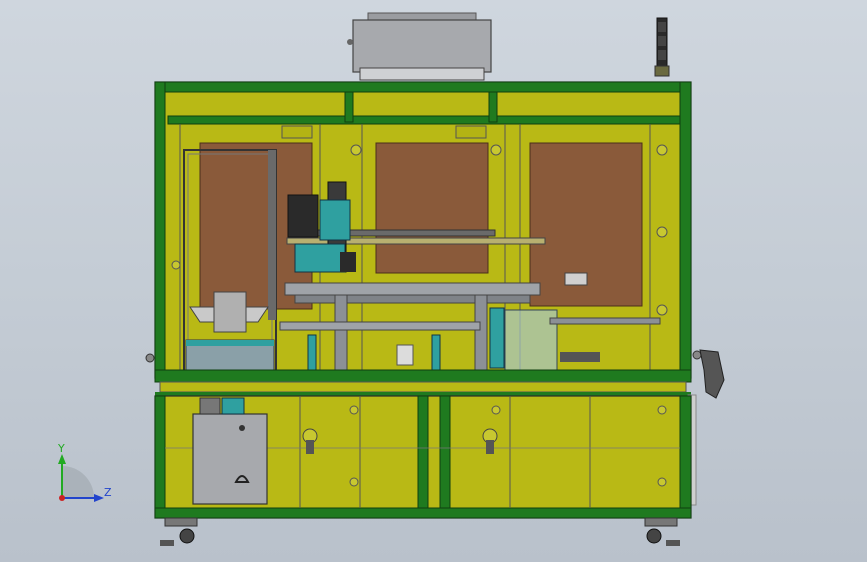  Describe the element at coordinates (61, 448) in the screenshot. I see `y-axis-label: Y` at that location.